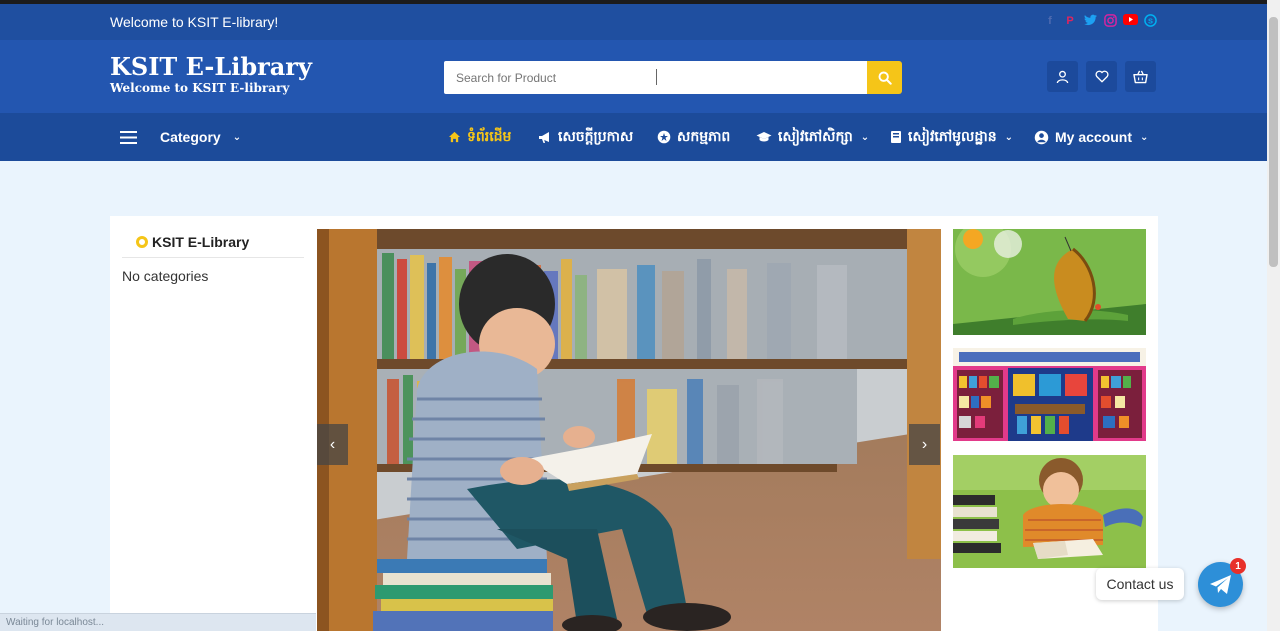  Describe the element at coordinates (201, 242) in the screenshot. I see `sidebar-title-text: KSIT E-Library` at that location.